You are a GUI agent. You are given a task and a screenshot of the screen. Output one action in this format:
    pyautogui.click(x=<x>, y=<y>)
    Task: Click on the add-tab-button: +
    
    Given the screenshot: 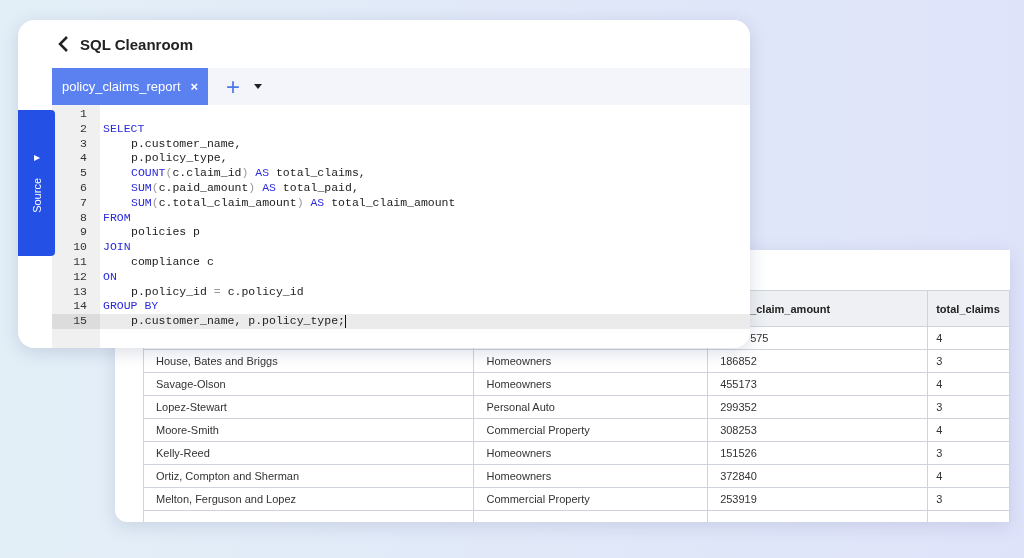 What is the action you would take?
    pyautogui.click(x=233, y=86)
    